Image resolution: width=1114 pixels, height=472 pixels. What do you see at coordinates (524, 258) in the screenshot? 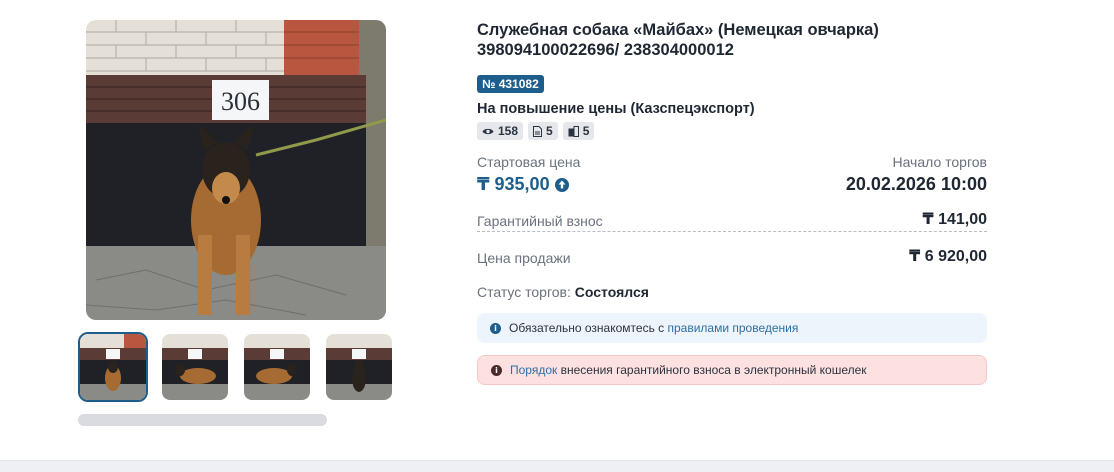
I see `sale-price-label: Цена продажи` at bounding box center [524, 258].